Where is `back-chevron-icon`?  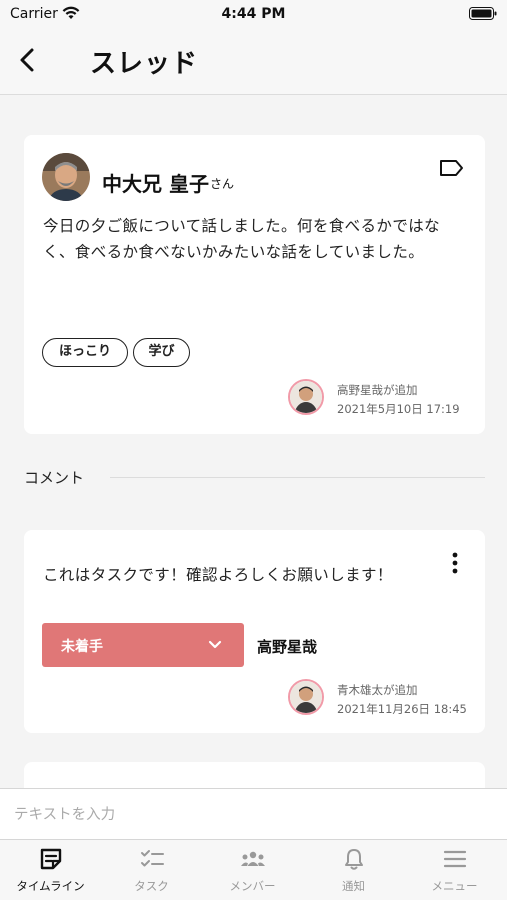 back-chevron-icon is located at coordinates (28, 60).